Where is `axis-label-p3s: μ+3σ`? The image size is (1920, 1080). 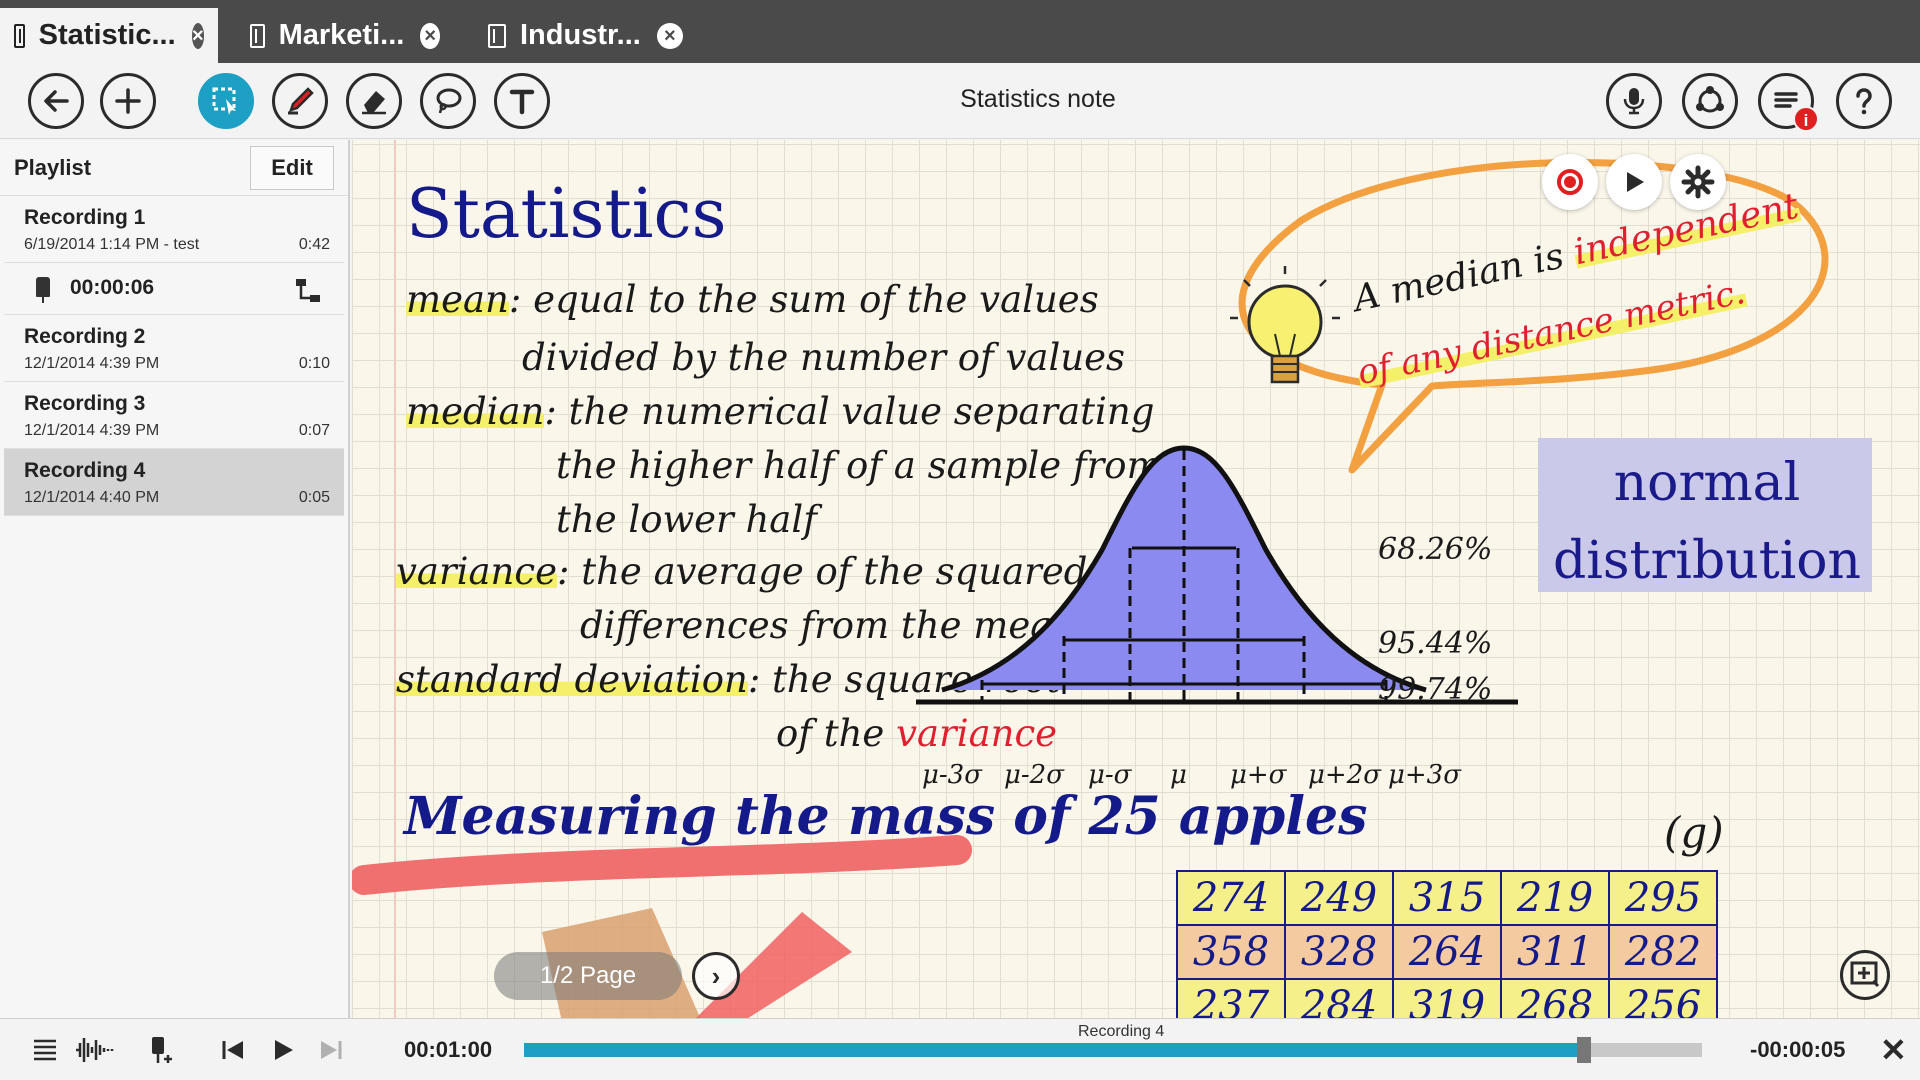
axis-label-p3s: μ+3σ is located at coordinates (1424, 775).